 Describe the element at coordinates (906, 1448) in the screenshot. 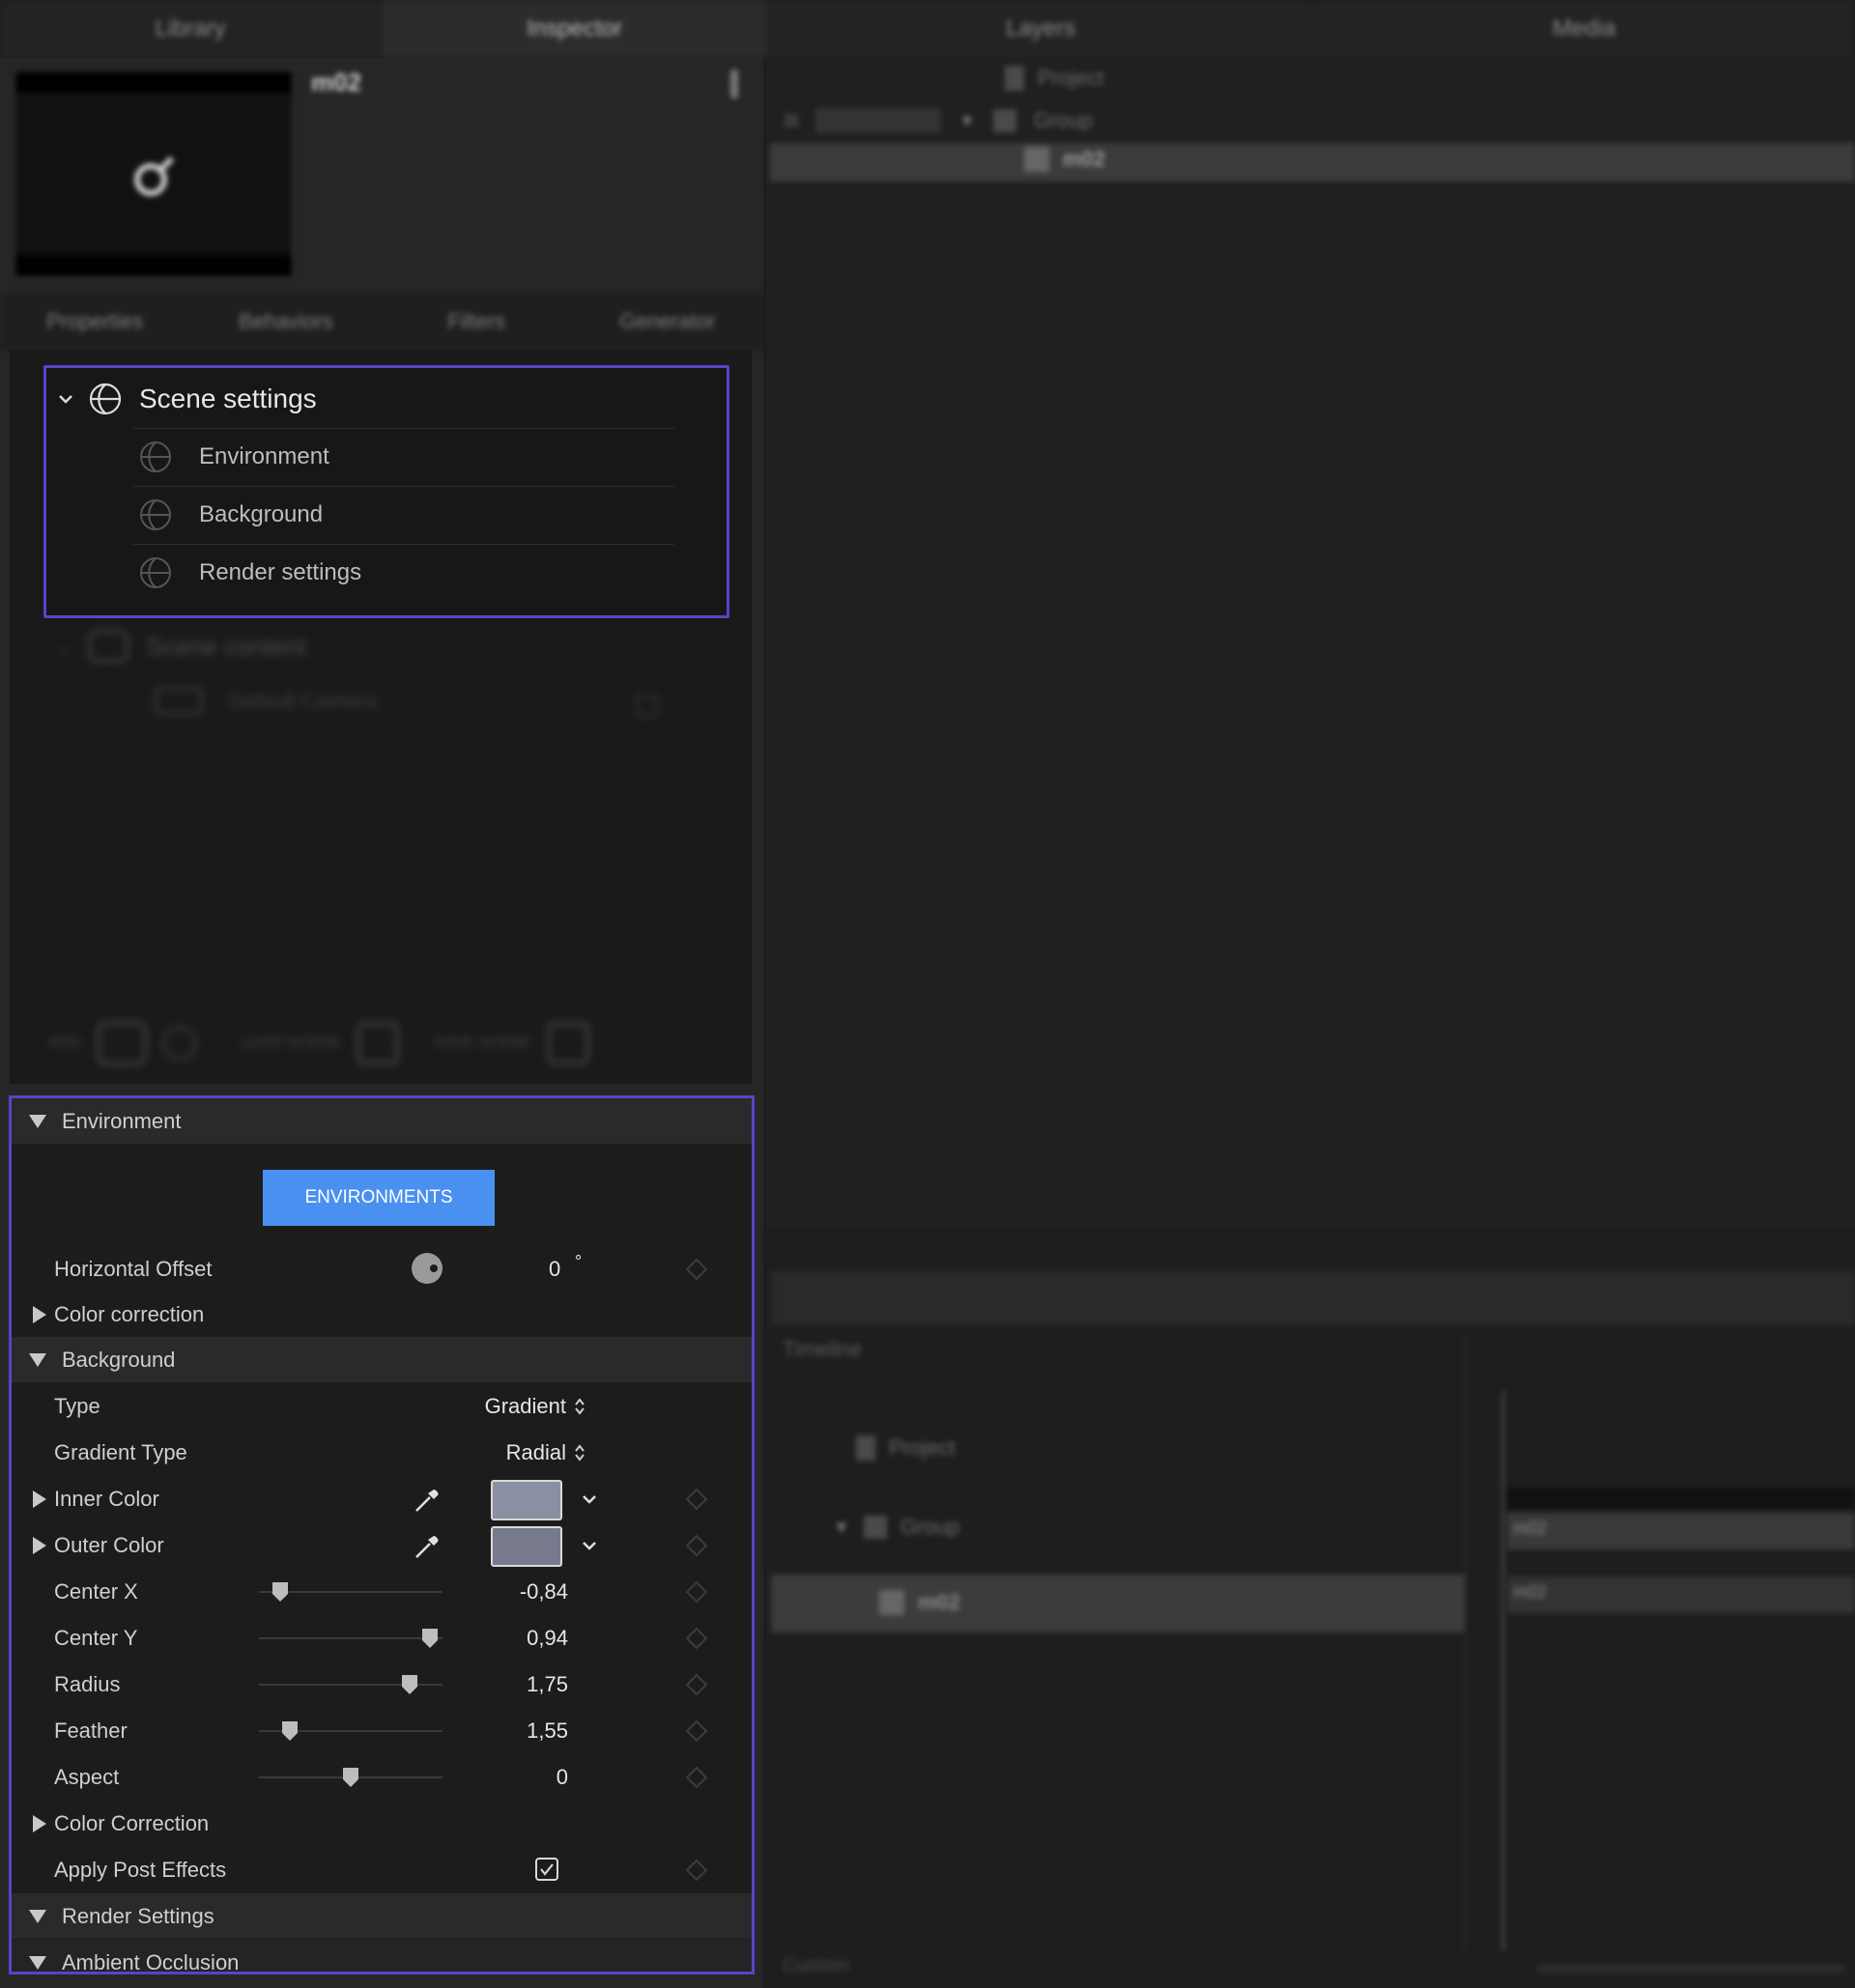

I see `timeline-project-row: Project` at that location.